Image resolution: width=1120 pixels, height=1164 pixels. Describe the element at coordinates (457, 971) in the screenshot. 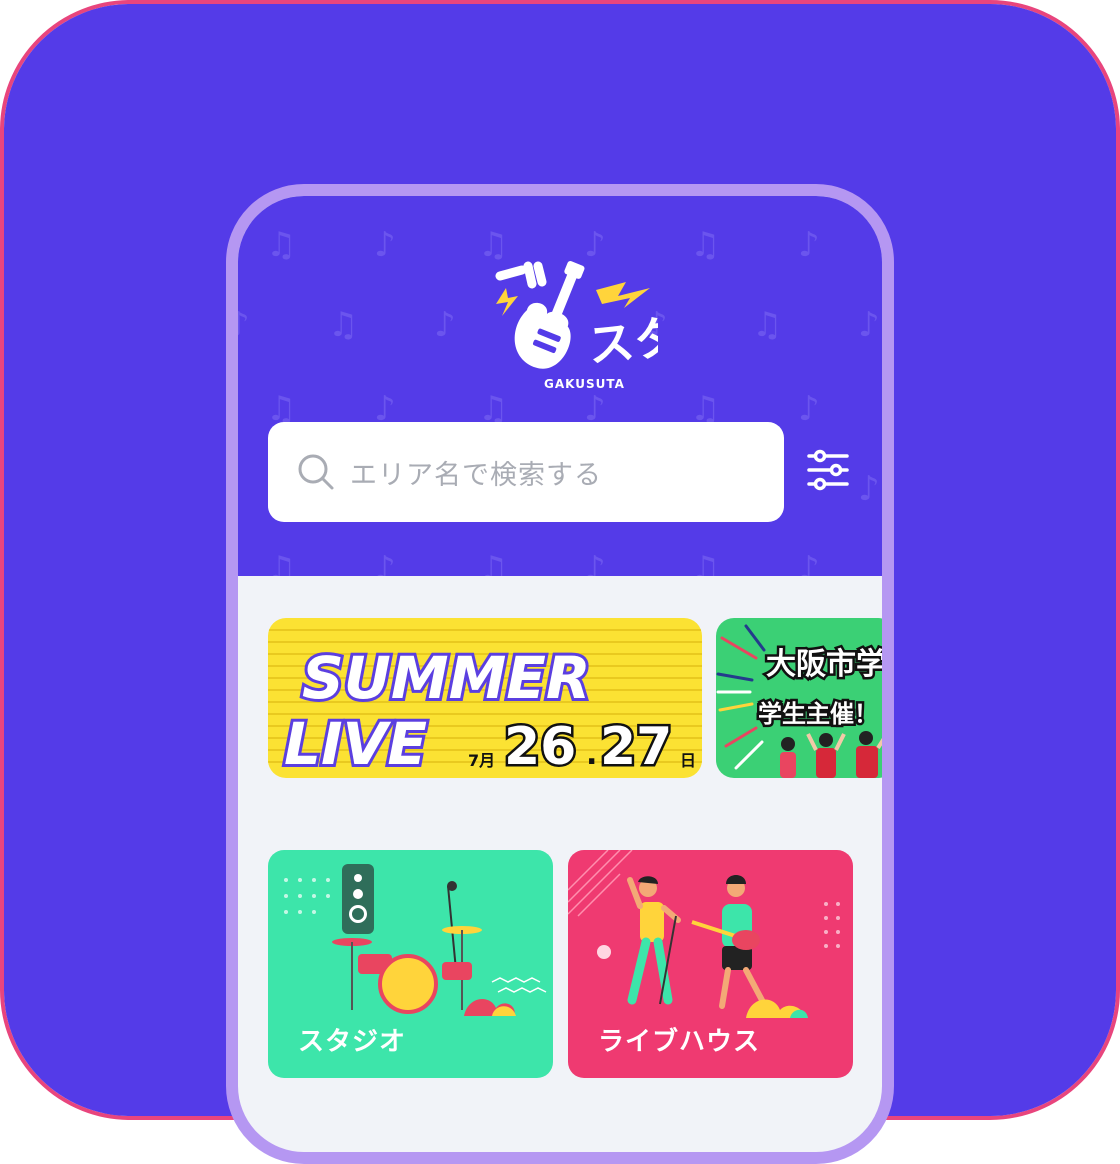

I see `tom-right-icon` at that location.